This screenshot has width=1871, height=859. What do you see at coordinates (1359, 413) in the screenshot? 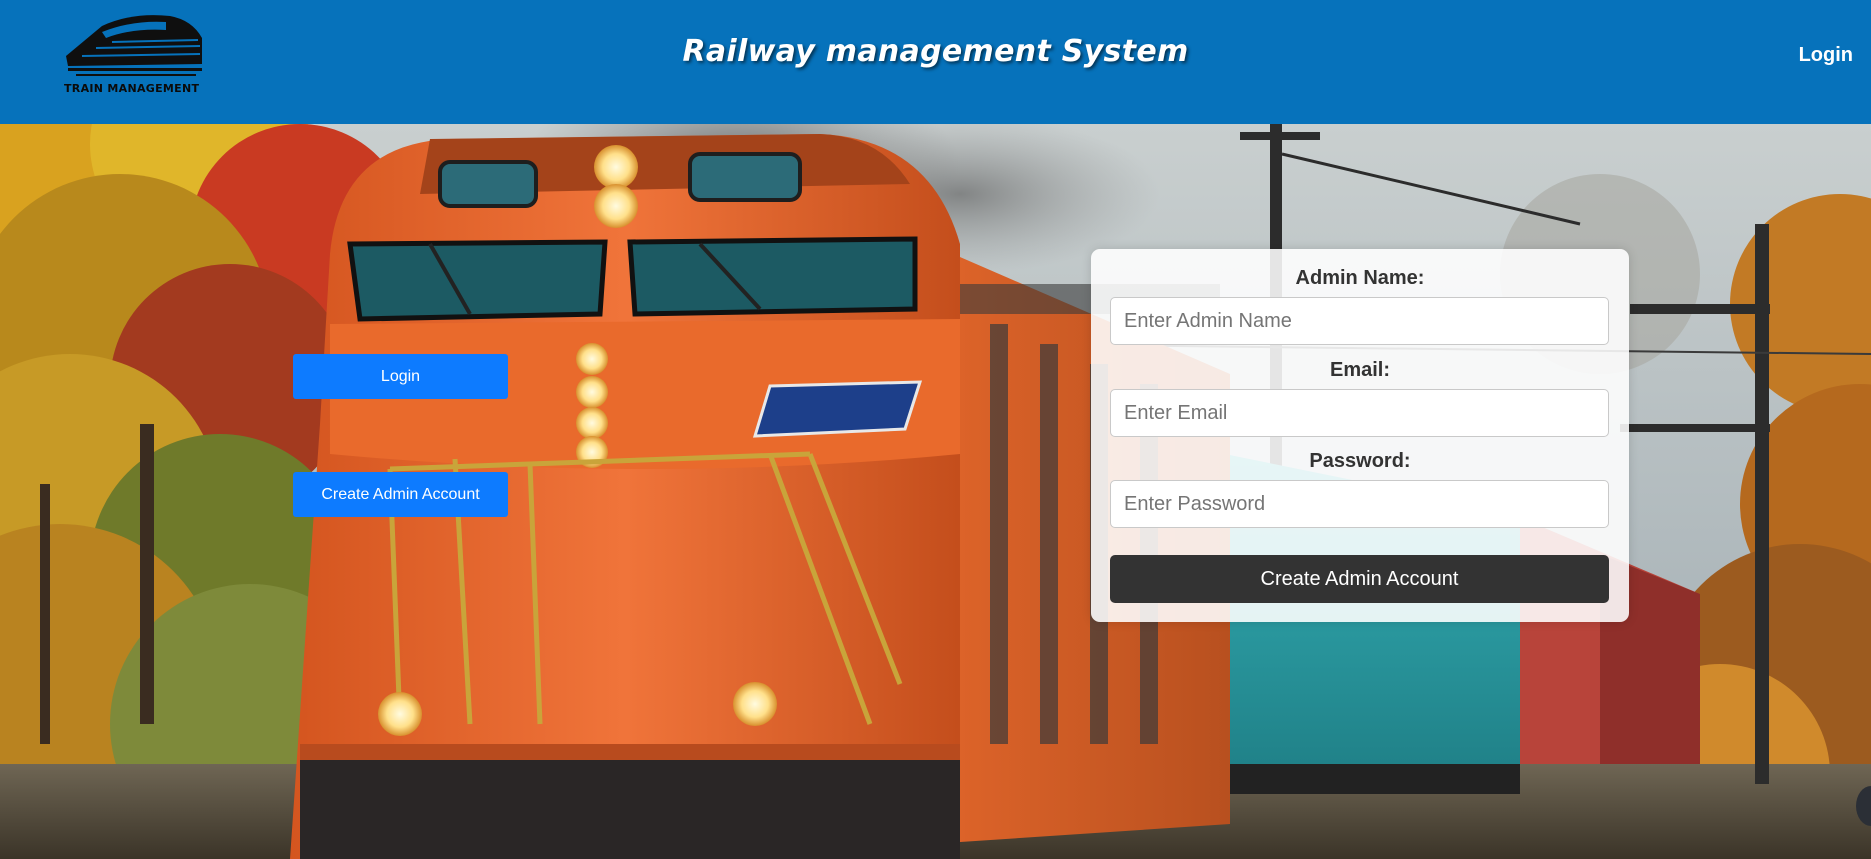
I see `email-input` at bounding box center [1359, 413].